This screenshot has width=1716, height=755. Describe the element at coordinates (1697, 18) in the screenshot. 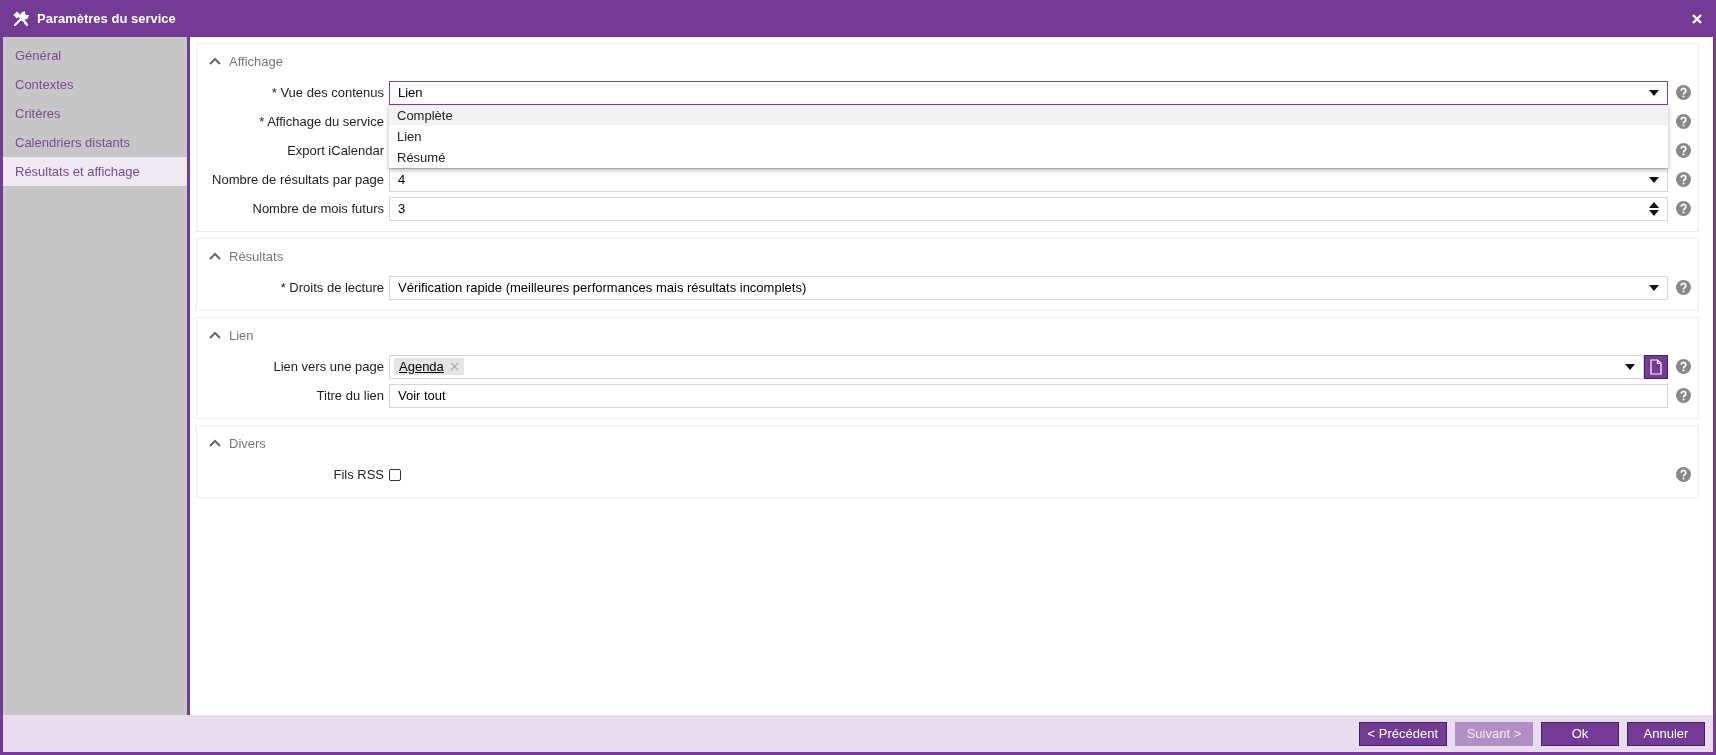

I see `close-icon` at that location.